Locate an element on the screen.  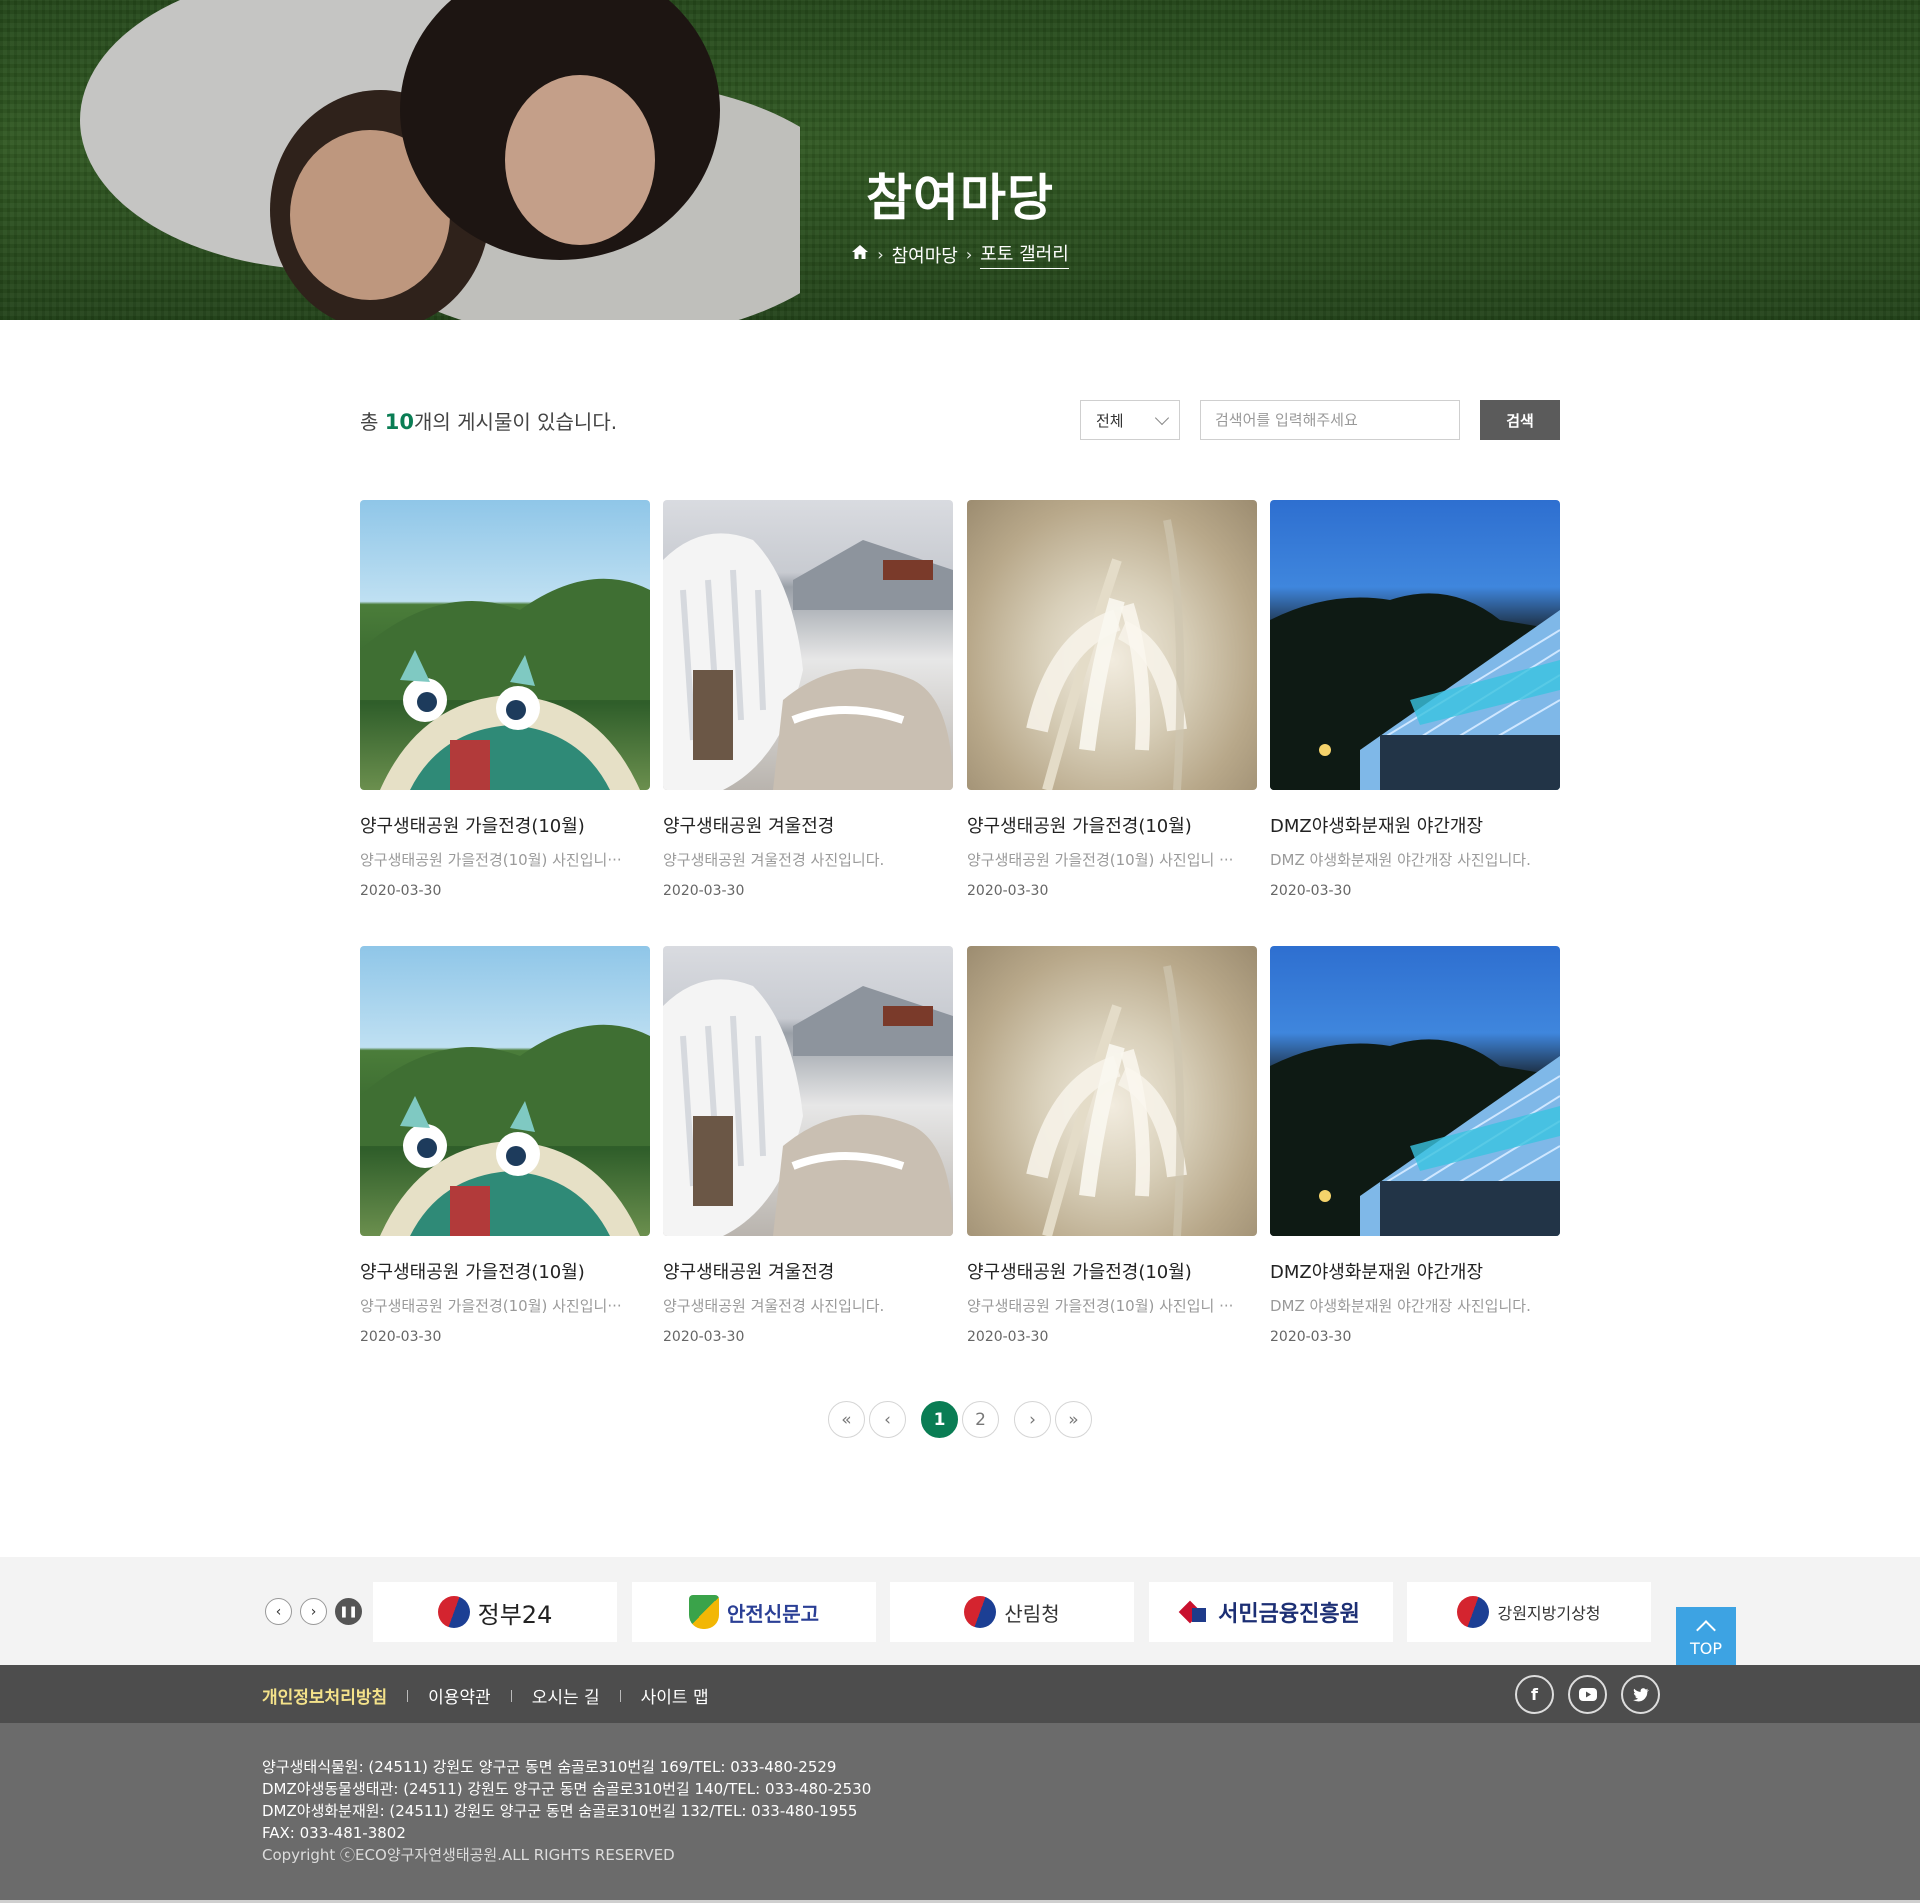
prev-page-button: ‹ is located at coordinates (887, 1419).